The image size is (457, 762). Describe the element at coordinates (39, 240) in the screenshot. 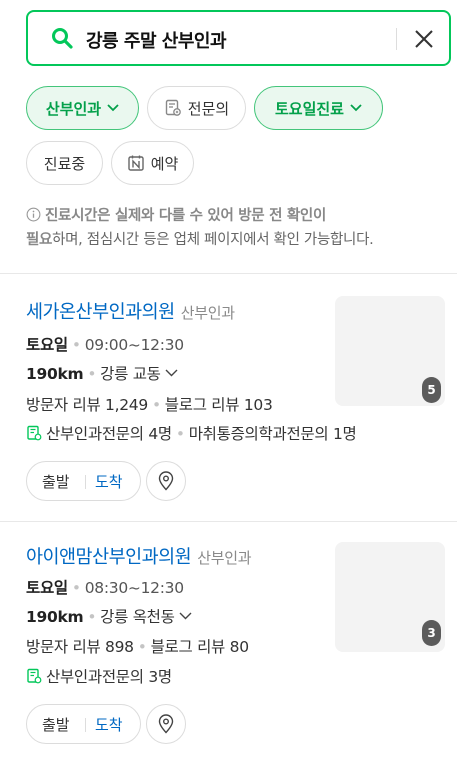

I see `notice-bold: 필요` at that location.